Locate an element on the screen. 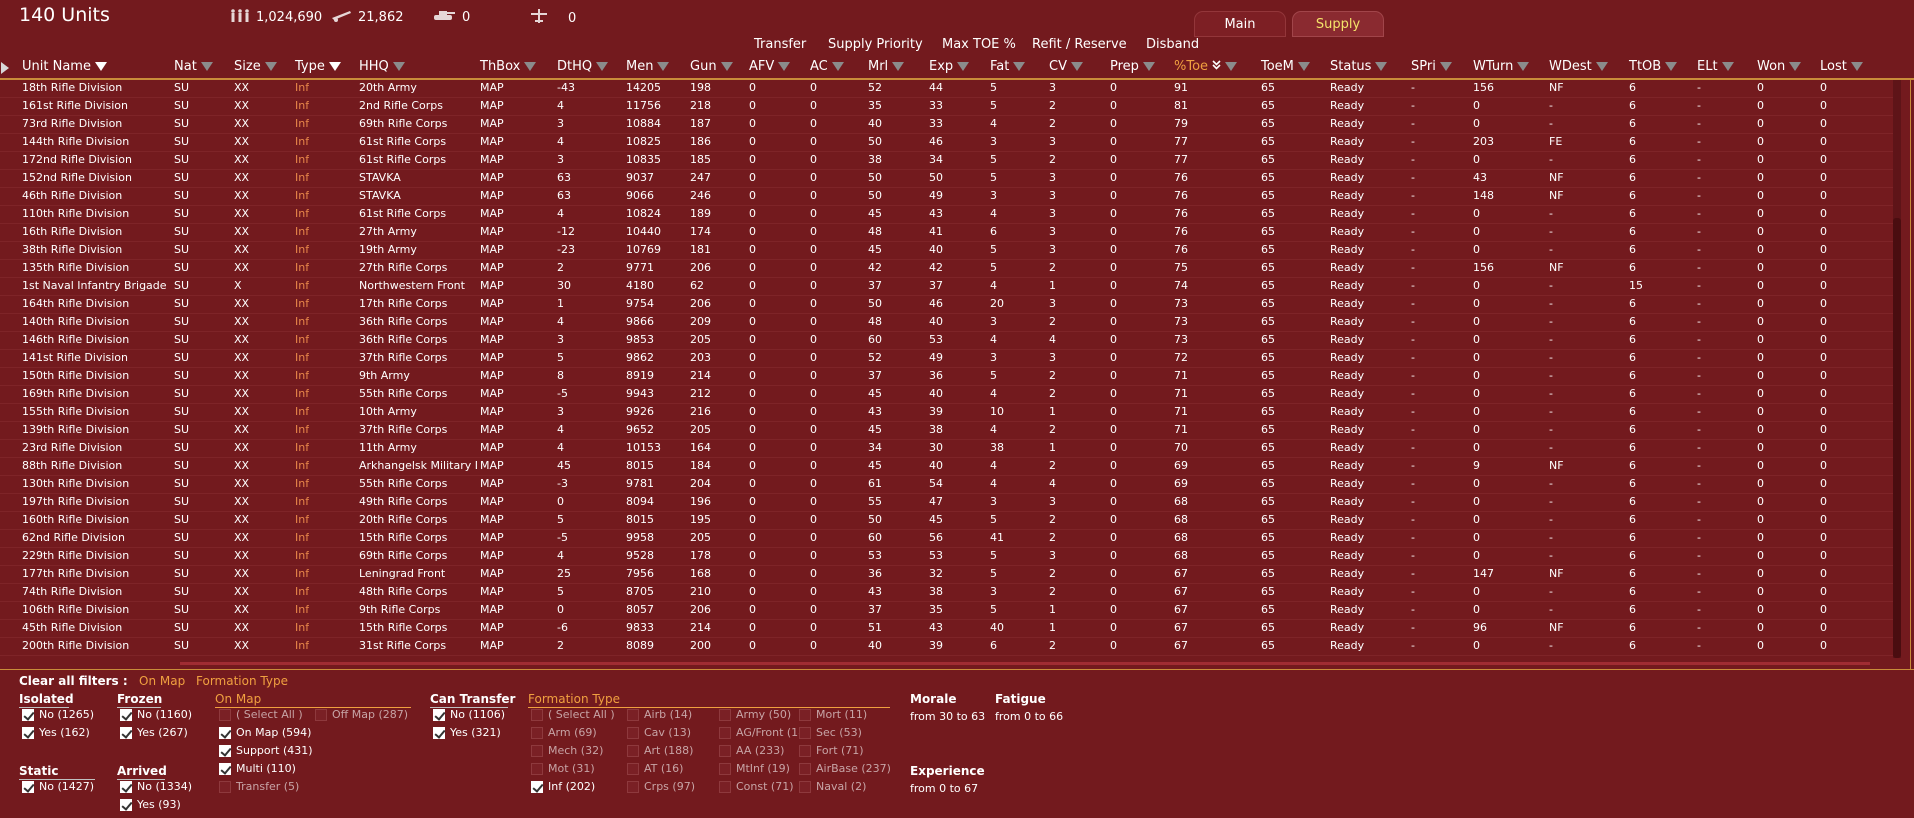 The height and width of the screenshot is (818, 1914). column-header-fat: Fat is located at coordinates (1008, 66).